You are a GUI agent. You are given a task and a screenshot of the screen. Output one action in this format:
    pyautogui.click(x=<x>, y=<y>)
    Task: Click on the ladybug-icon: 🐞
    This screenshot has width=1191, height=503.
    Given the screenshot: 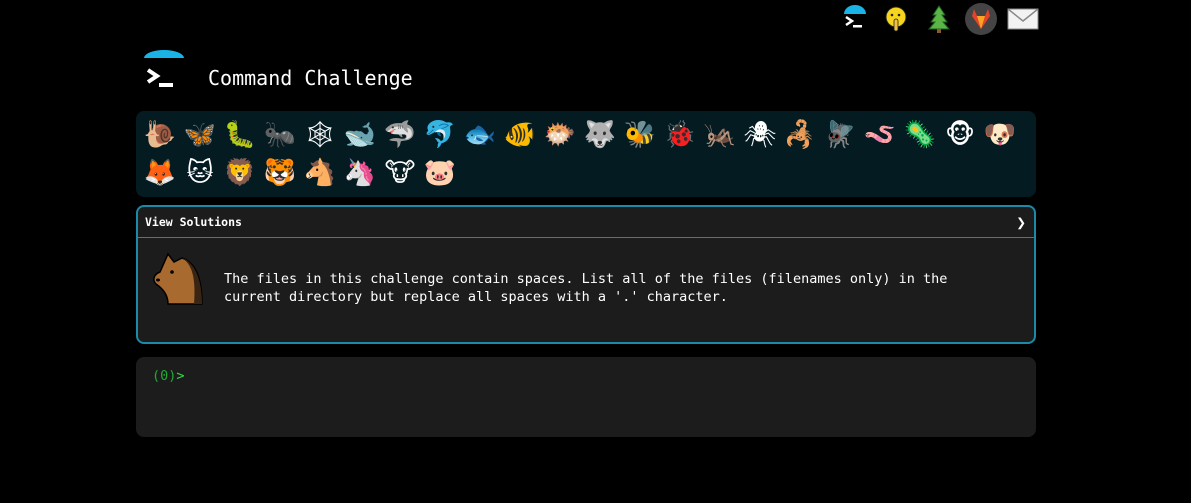 What is the action you would take?
    pyautogui.click(x=680, y=135)
    